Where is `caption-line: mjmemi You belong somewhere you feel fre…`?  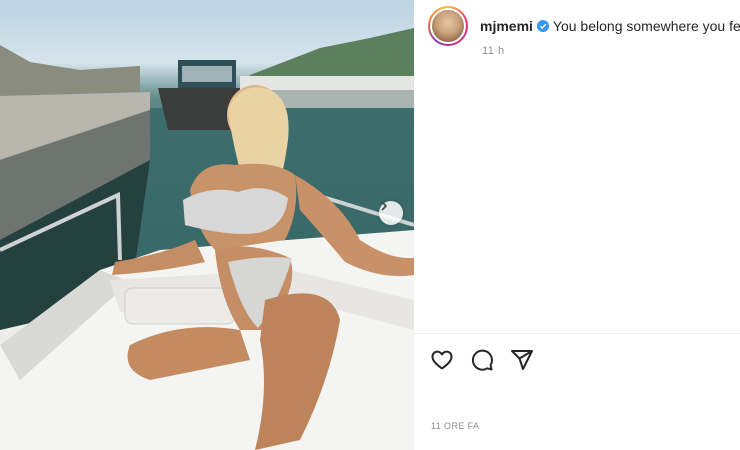
caption-line: mjmemi You belong somewhere you feel fre… is located at coordinates (610, 26).